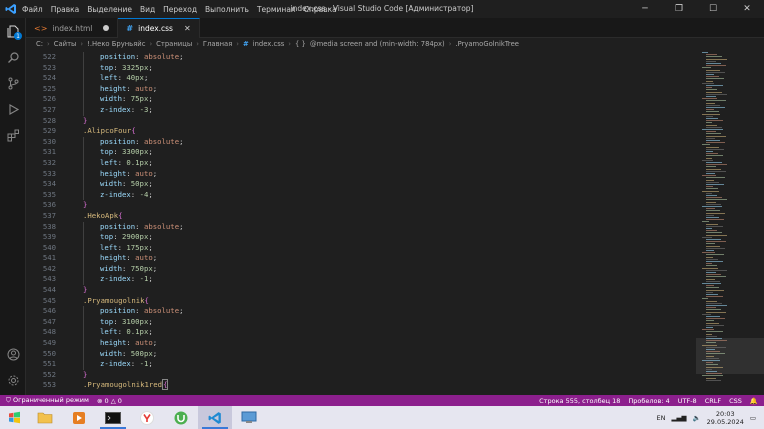 Image resolution: width=764 pixels, height=429 pixels. Describe the element at coordinates (754, 401) in the screenshot. I see `notifications-bell-icon: 🔔` at that location.